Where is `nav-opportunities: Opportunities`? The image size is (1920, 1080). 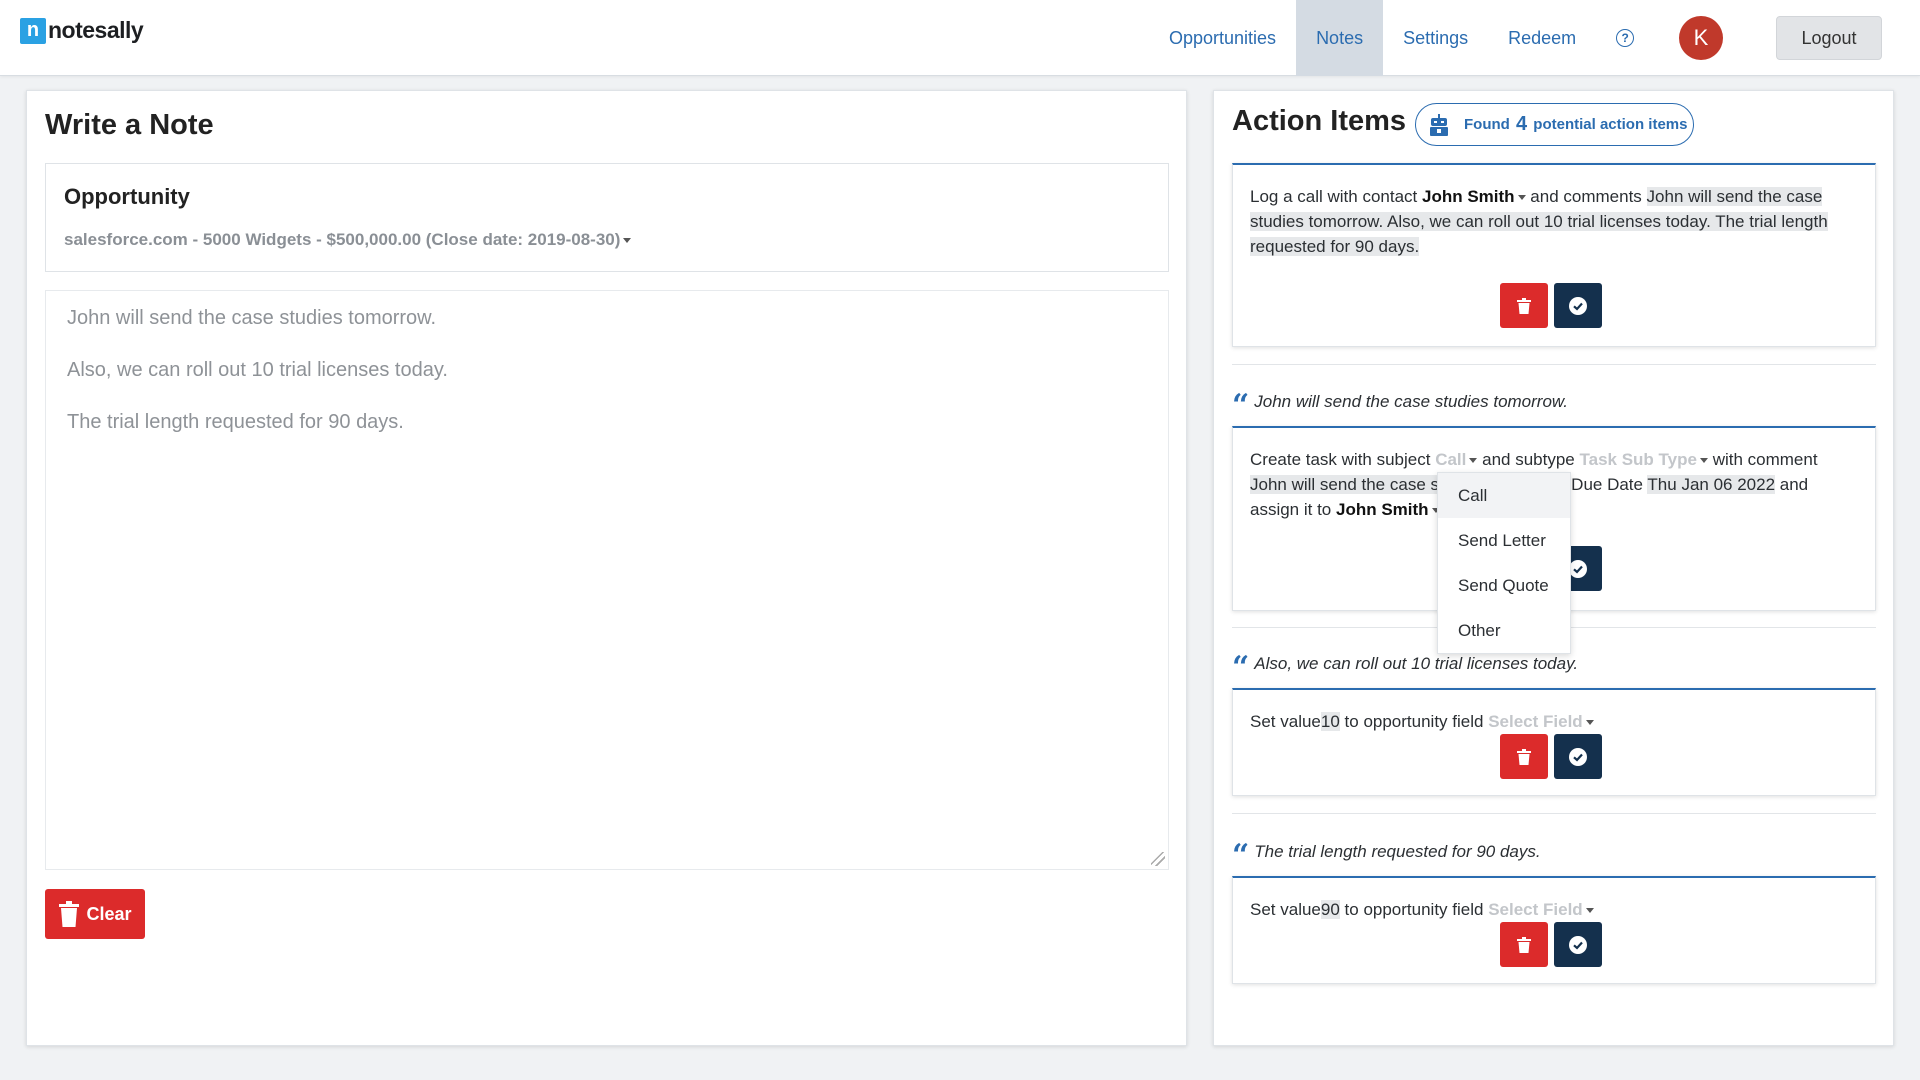 nav-opportunities: Opportunities is located at coordinates (1222, 38).